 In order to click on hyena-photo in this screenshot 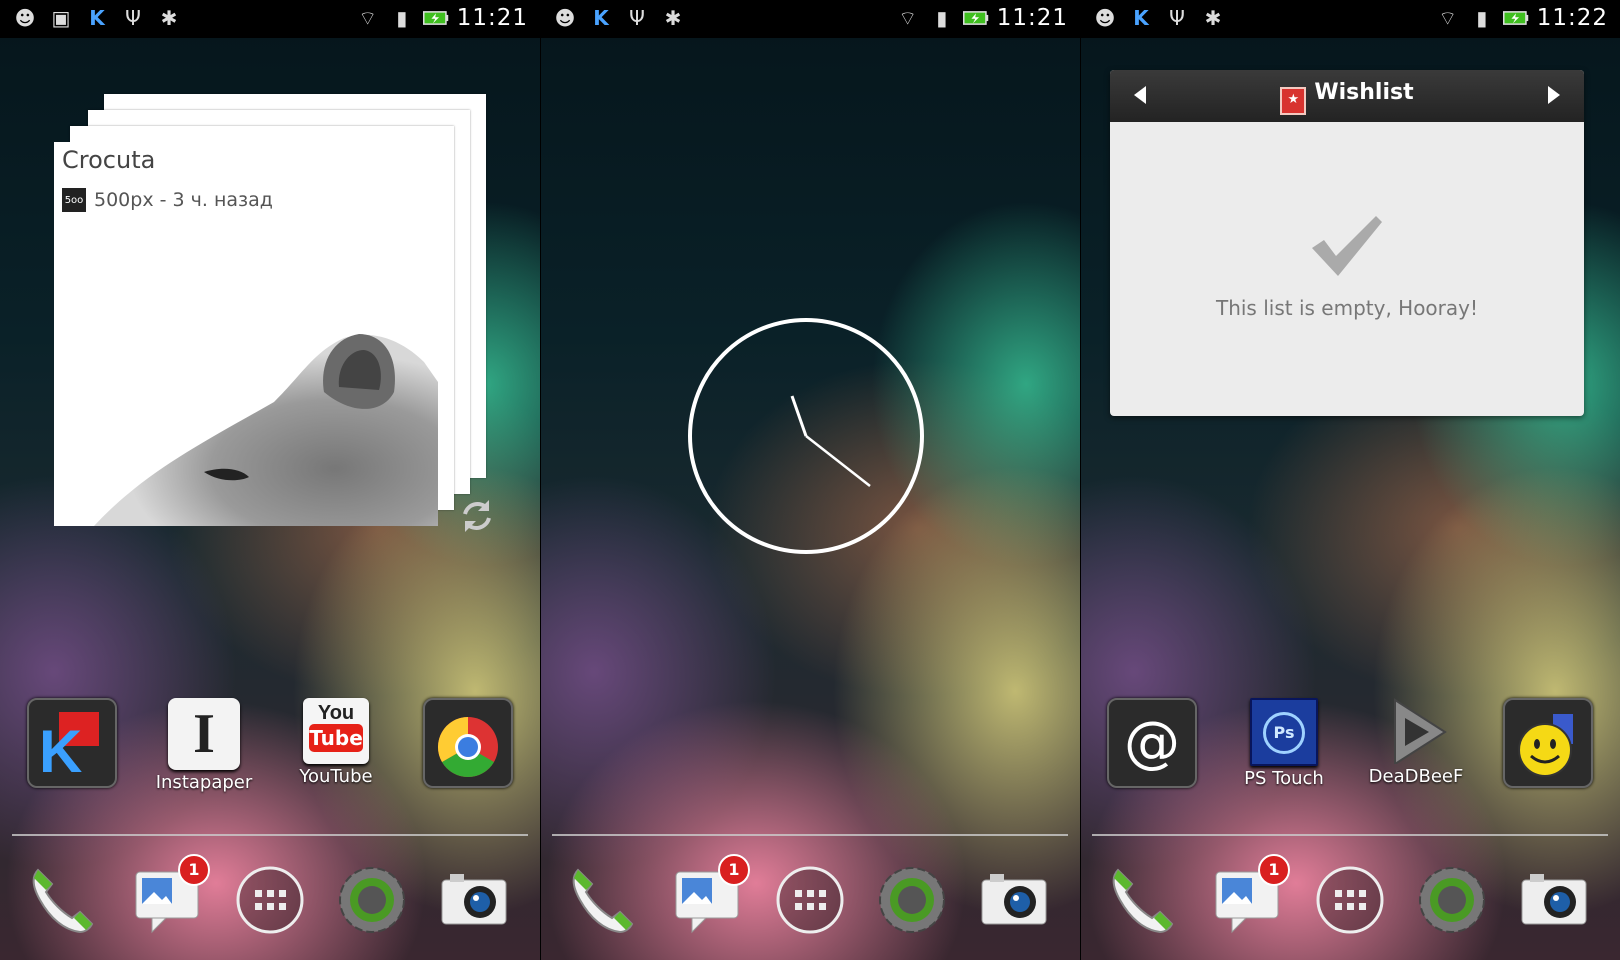, I will do `click(266, 430)`.